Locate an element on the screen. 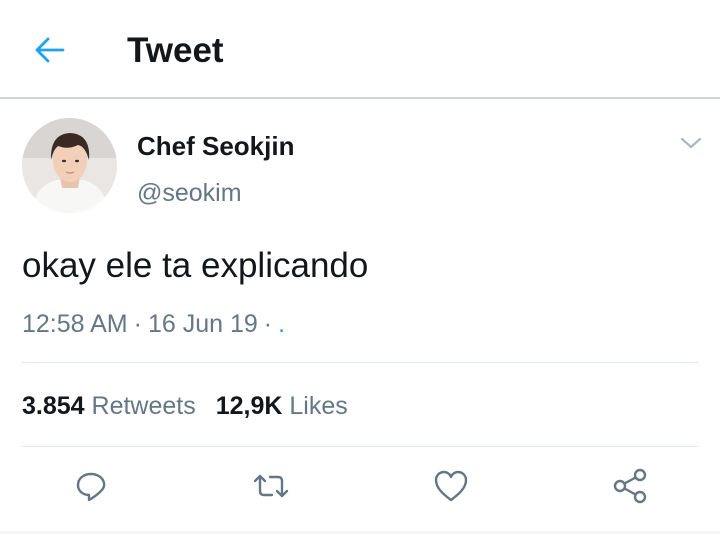  retweet-icon is located at coordinates (271, 488).